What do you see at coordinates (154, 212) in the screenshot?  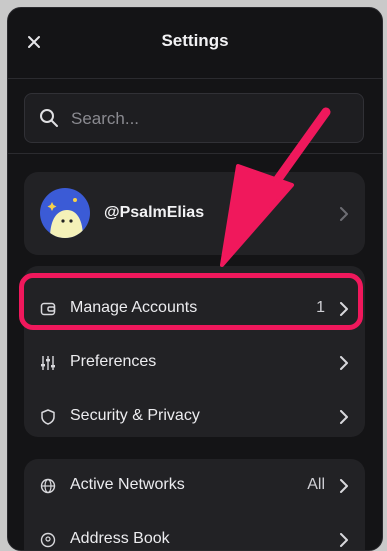 I see `profile-username: @PsalmElias` at bounding box center [154, 212].